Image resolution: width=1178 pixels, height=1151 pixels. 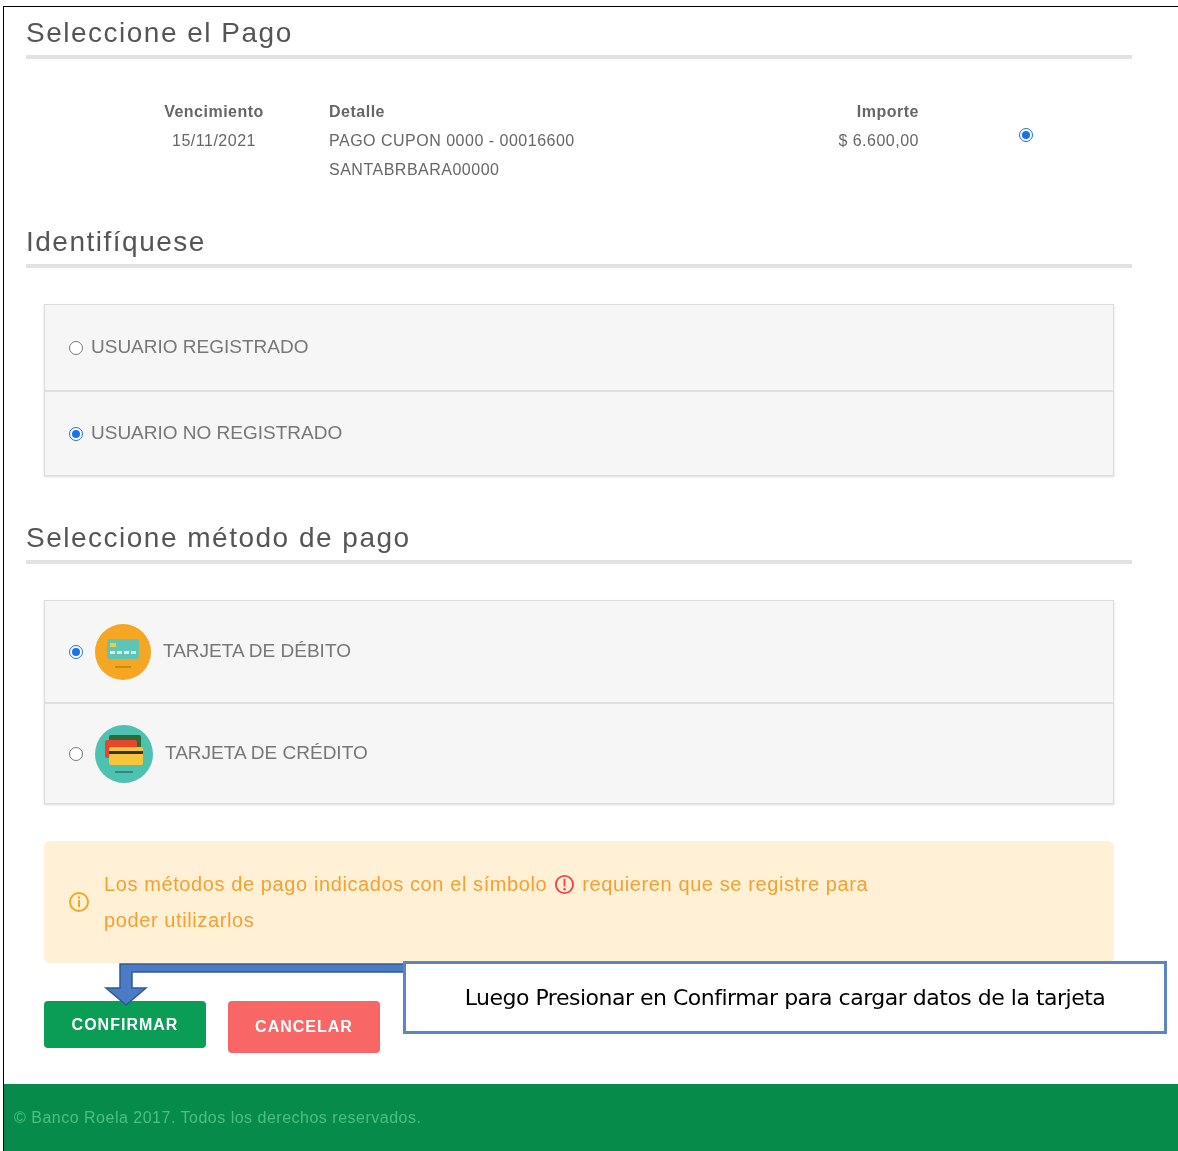 What do you see at coordinates (785, 998) in the screenshot?
I see `callout-text: Luego Presionar en Confirmar para cargar datos de la tarjeta` at bounding box center [785, 998].